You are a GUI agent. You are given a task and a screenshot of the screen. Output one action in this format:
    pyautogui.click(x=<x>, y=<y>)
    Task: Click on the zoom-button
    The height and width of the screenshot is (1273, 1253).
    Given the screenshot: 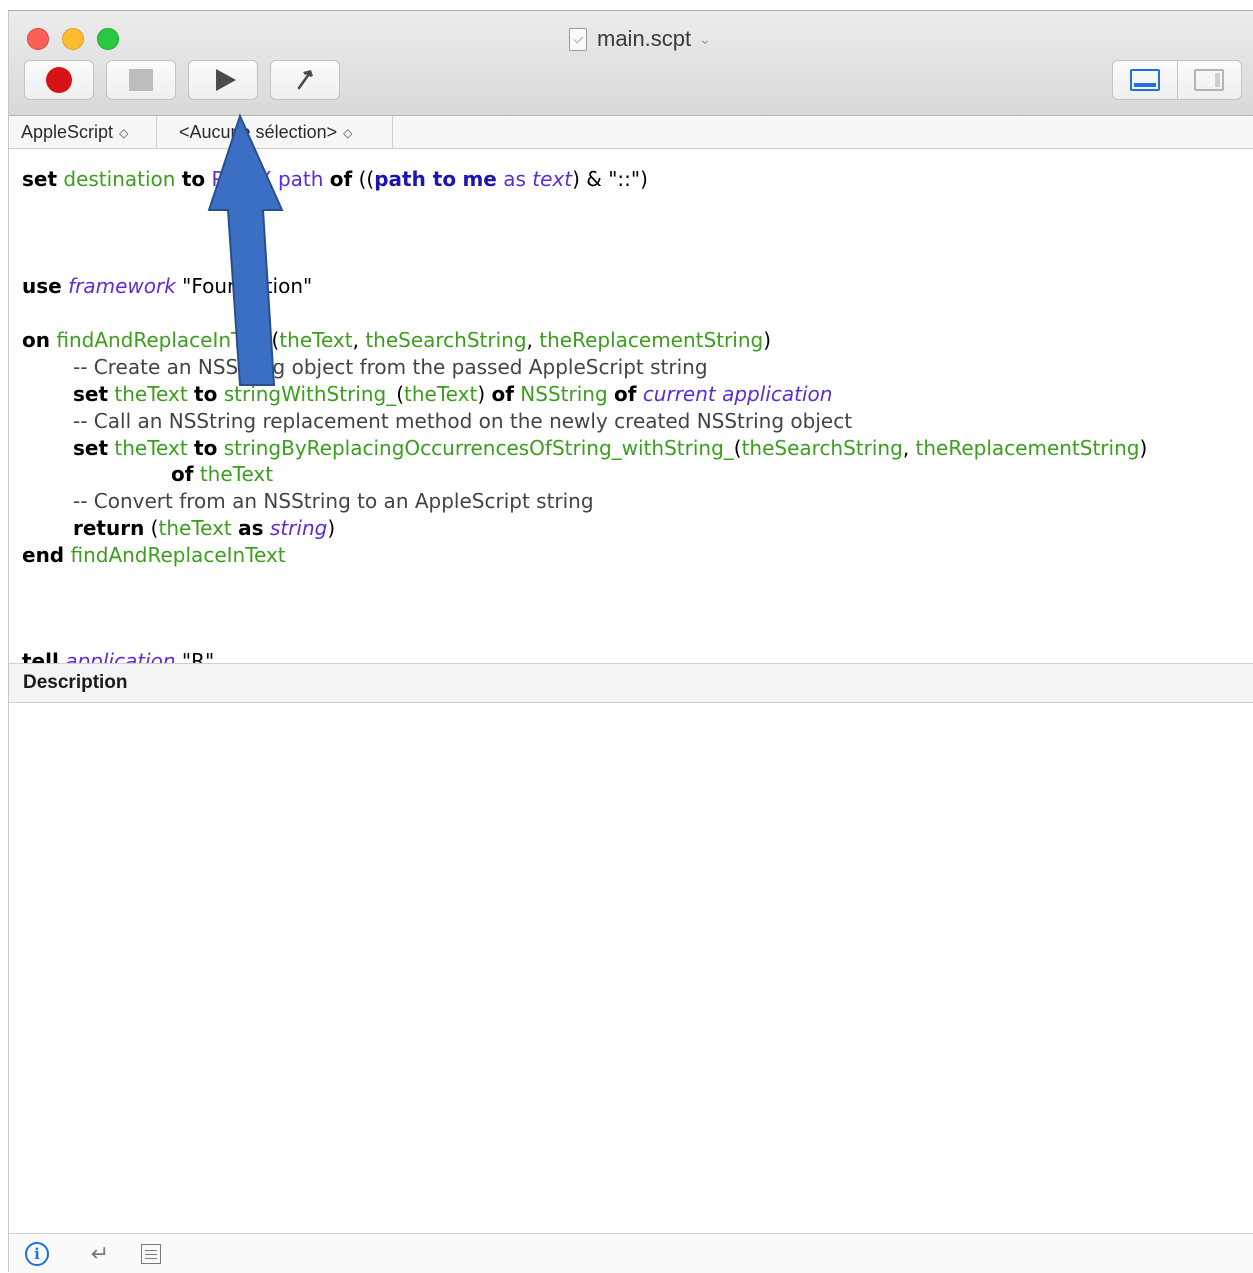 What is the action you would take?
    pyautogui.click(x=108, y=39)
    